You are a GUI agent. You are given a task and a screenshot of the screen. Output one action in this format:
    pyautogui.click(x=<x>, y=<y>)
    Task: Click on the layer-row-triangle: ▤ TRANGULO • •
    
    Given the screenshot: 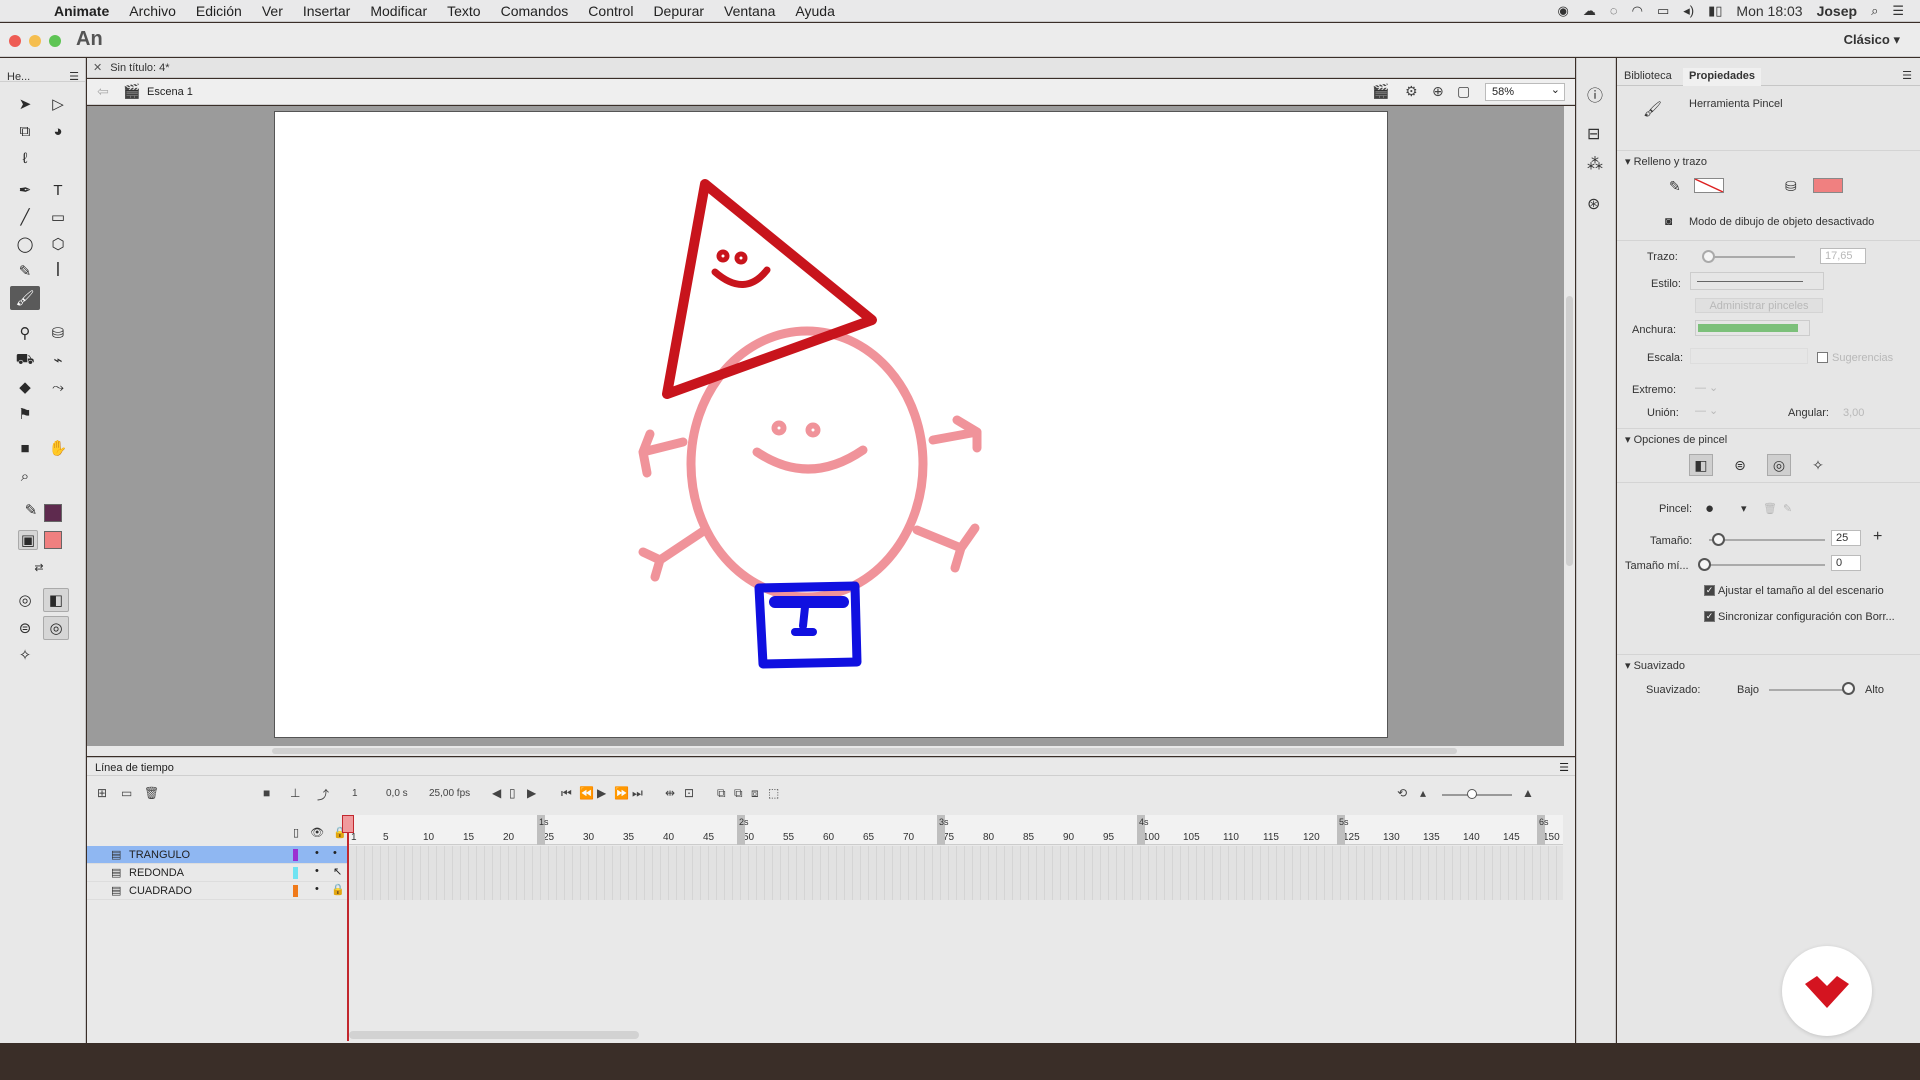 What is the action you would take?
    pyautogui.click(x=218, y=855)
    